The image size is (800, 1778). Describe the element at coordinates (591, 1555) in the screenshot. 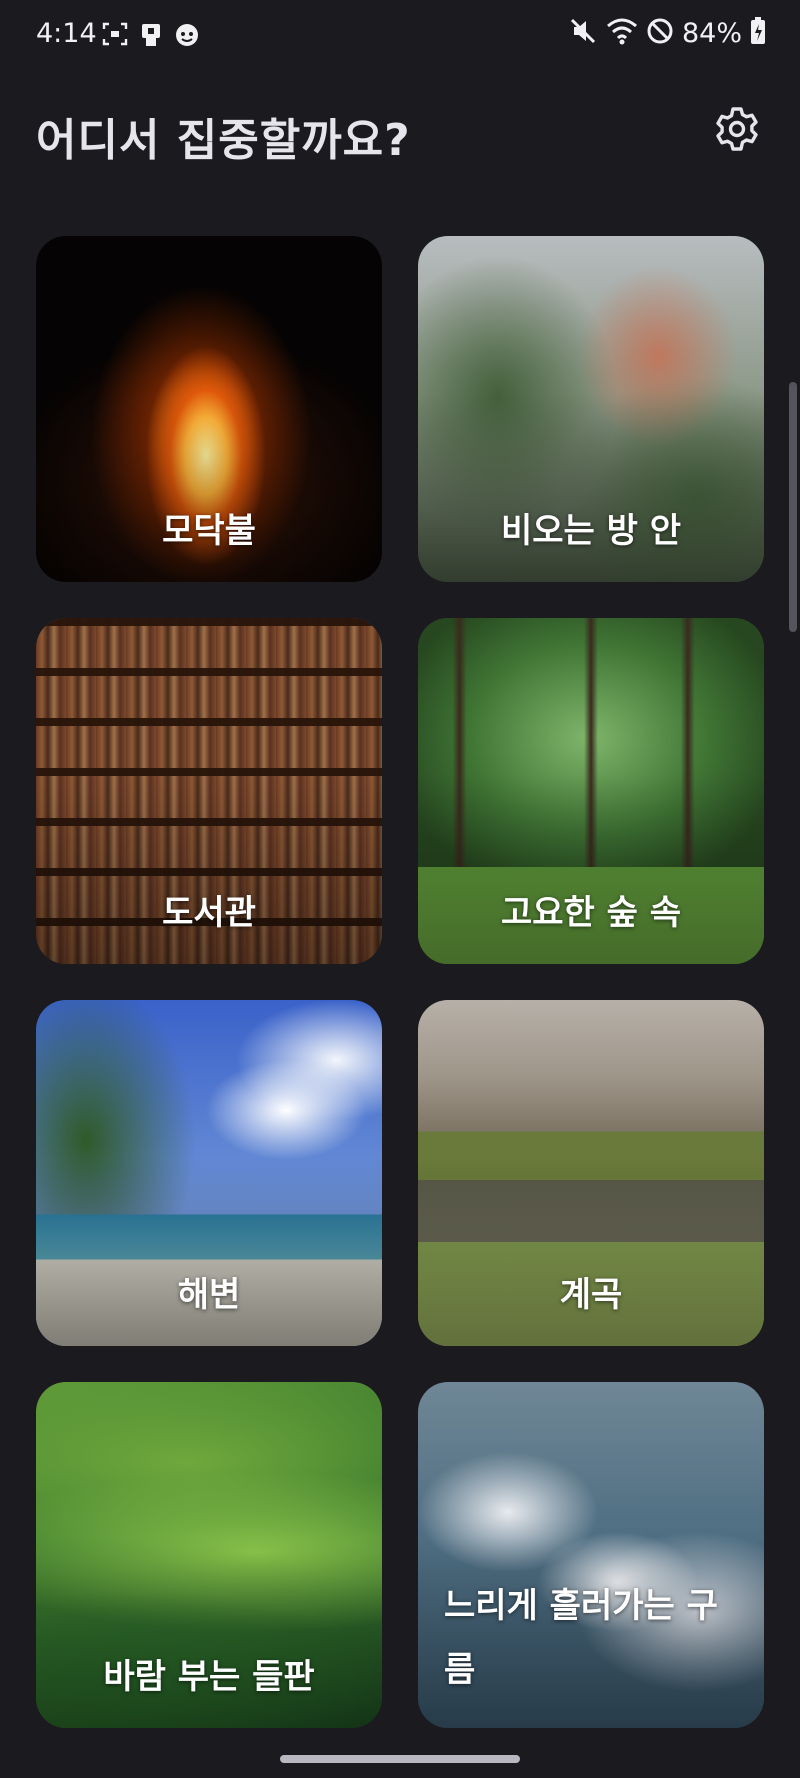

I see `place-card-clouds: 느리게 흘러가는 구름` at that location.